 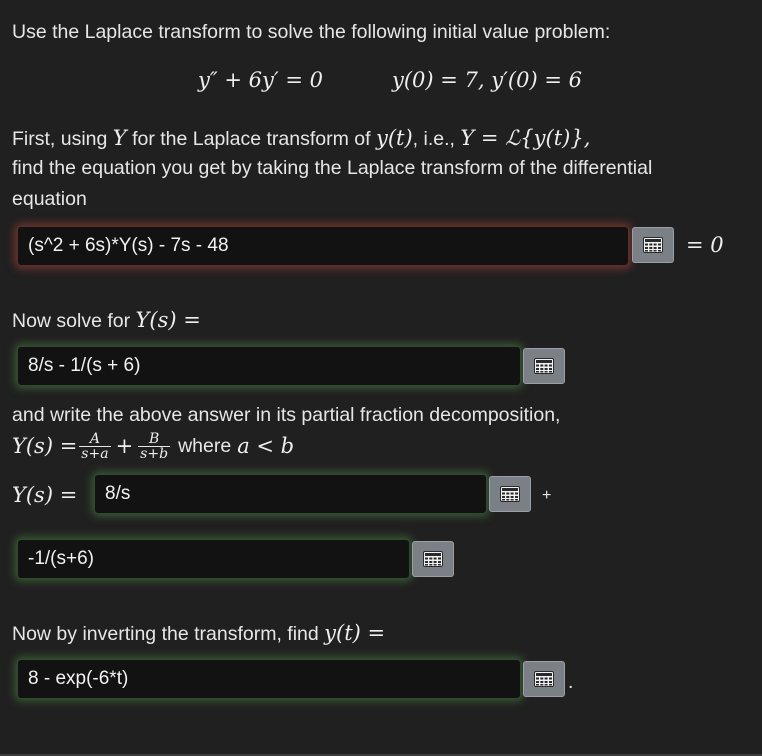 What do you see at coordinates (547, 495) in the screenshot?
I see `plus-sign: +` at bounding box center [547, 495].